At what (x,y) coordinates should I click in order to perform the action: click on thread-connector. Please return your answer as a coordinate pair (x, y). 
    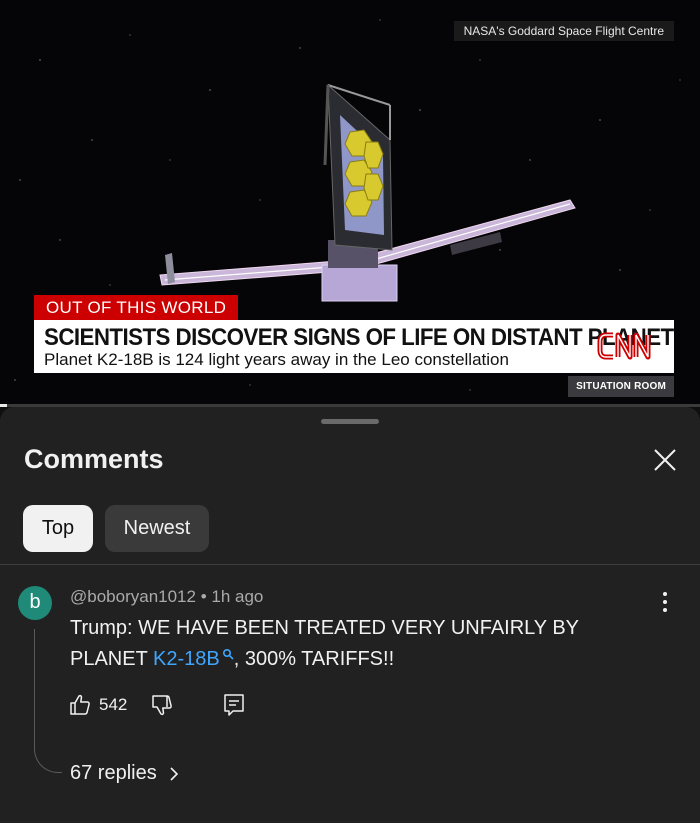
    Looking at the image, I should click on (48, 701).